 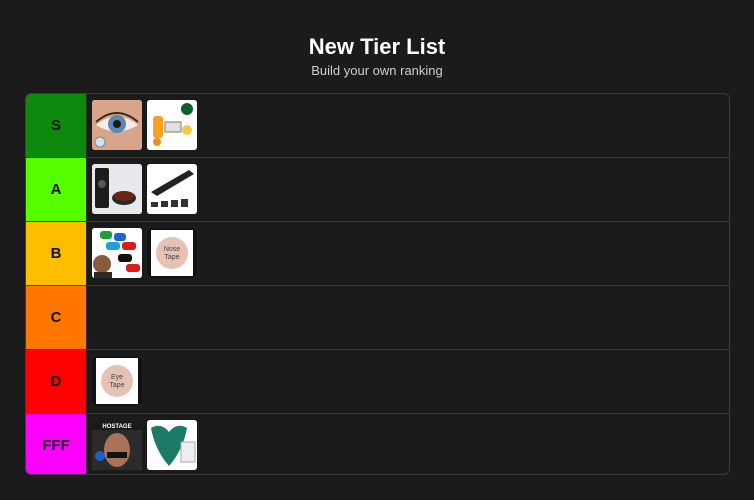 What do you see at coordinates (117, 377) in the screenshot?
I see `svg-text: Eye` at bounding box center [117, 377].